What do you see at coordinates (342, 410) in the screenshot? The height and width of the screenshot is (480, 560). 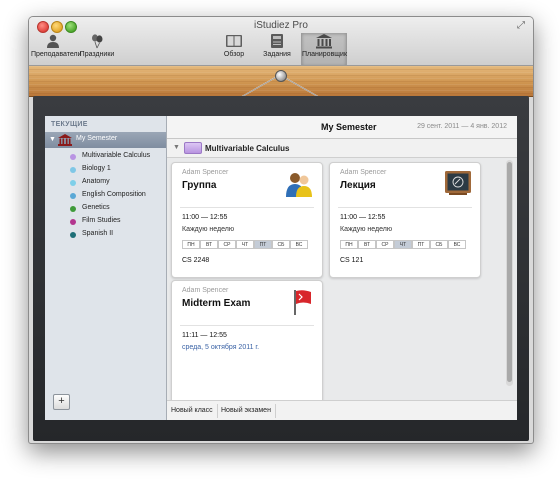 I see `bottom-tabs: Новый класс Новый экзамен` at bounding box center [342, 410].